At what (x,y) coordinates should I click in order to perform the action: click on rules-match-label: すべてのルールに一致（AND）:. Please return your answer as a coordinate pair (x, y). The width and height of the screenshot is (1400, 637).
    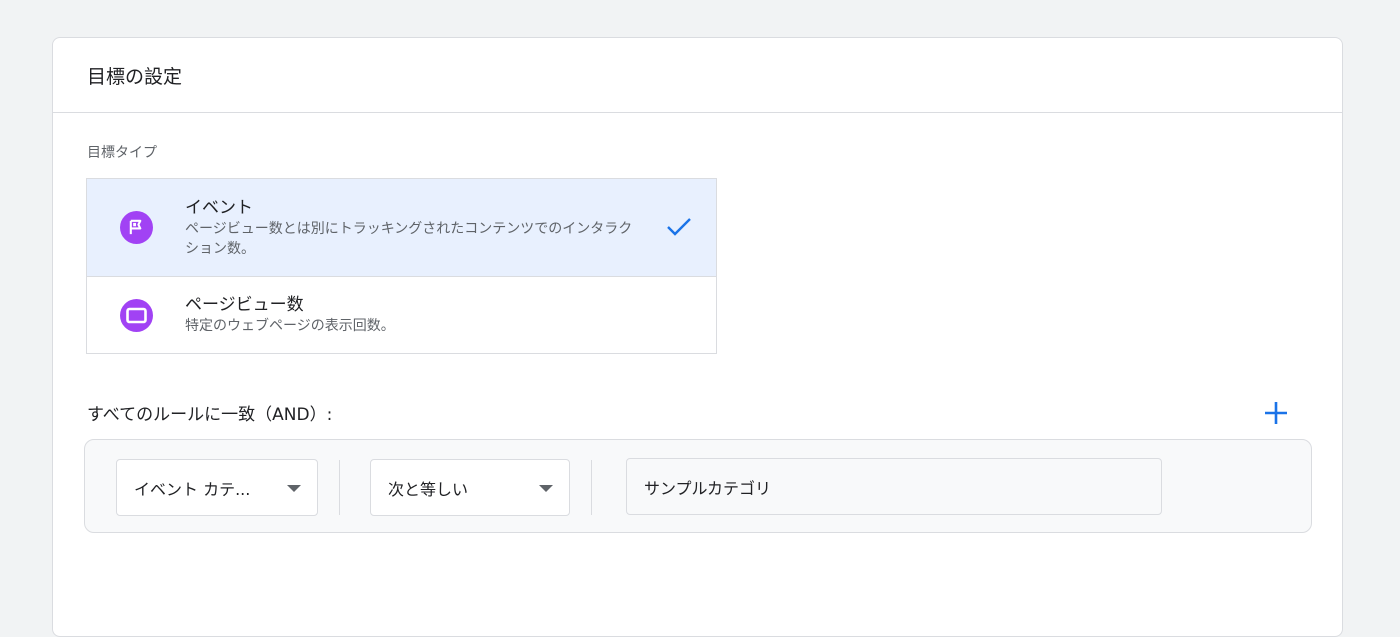
    Looking at the image, I should click on (210, 415).